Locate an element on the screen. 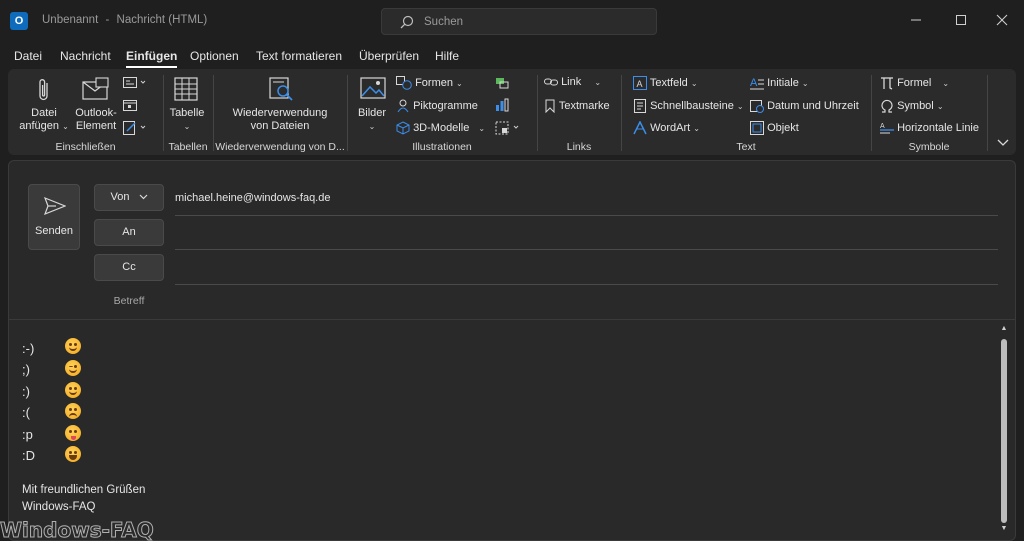 This screenshot has height=541, width=1024. 3d-modelle-button: 3D-Modelle ⌄ is located at coordinates (440, 128).